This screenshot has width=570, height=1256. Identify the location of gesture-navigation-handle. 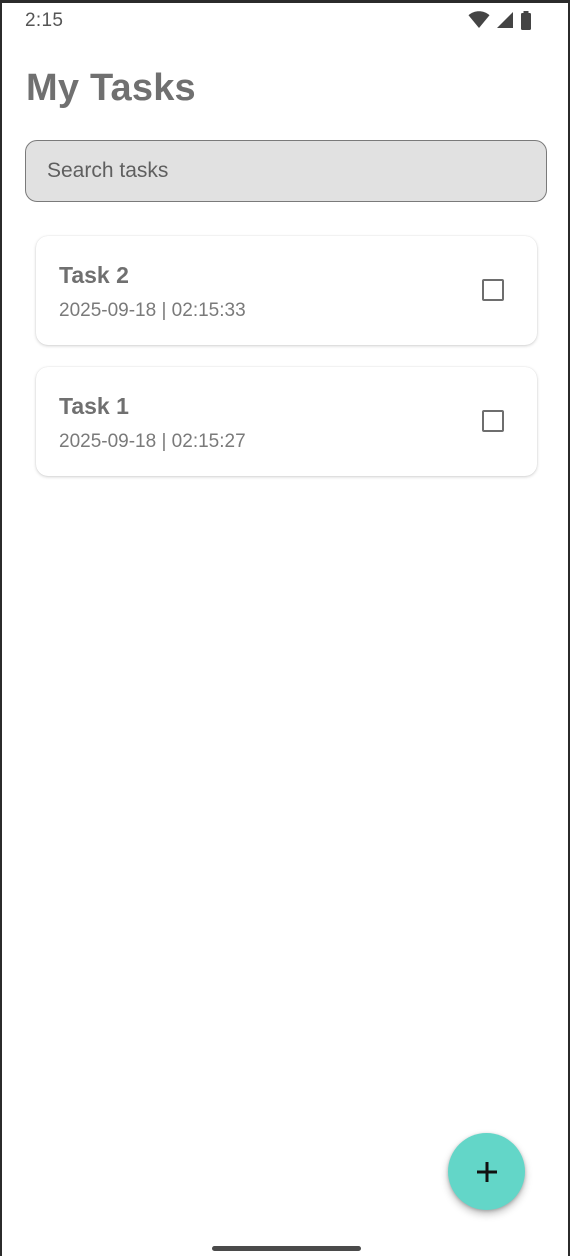
(286, 1248).